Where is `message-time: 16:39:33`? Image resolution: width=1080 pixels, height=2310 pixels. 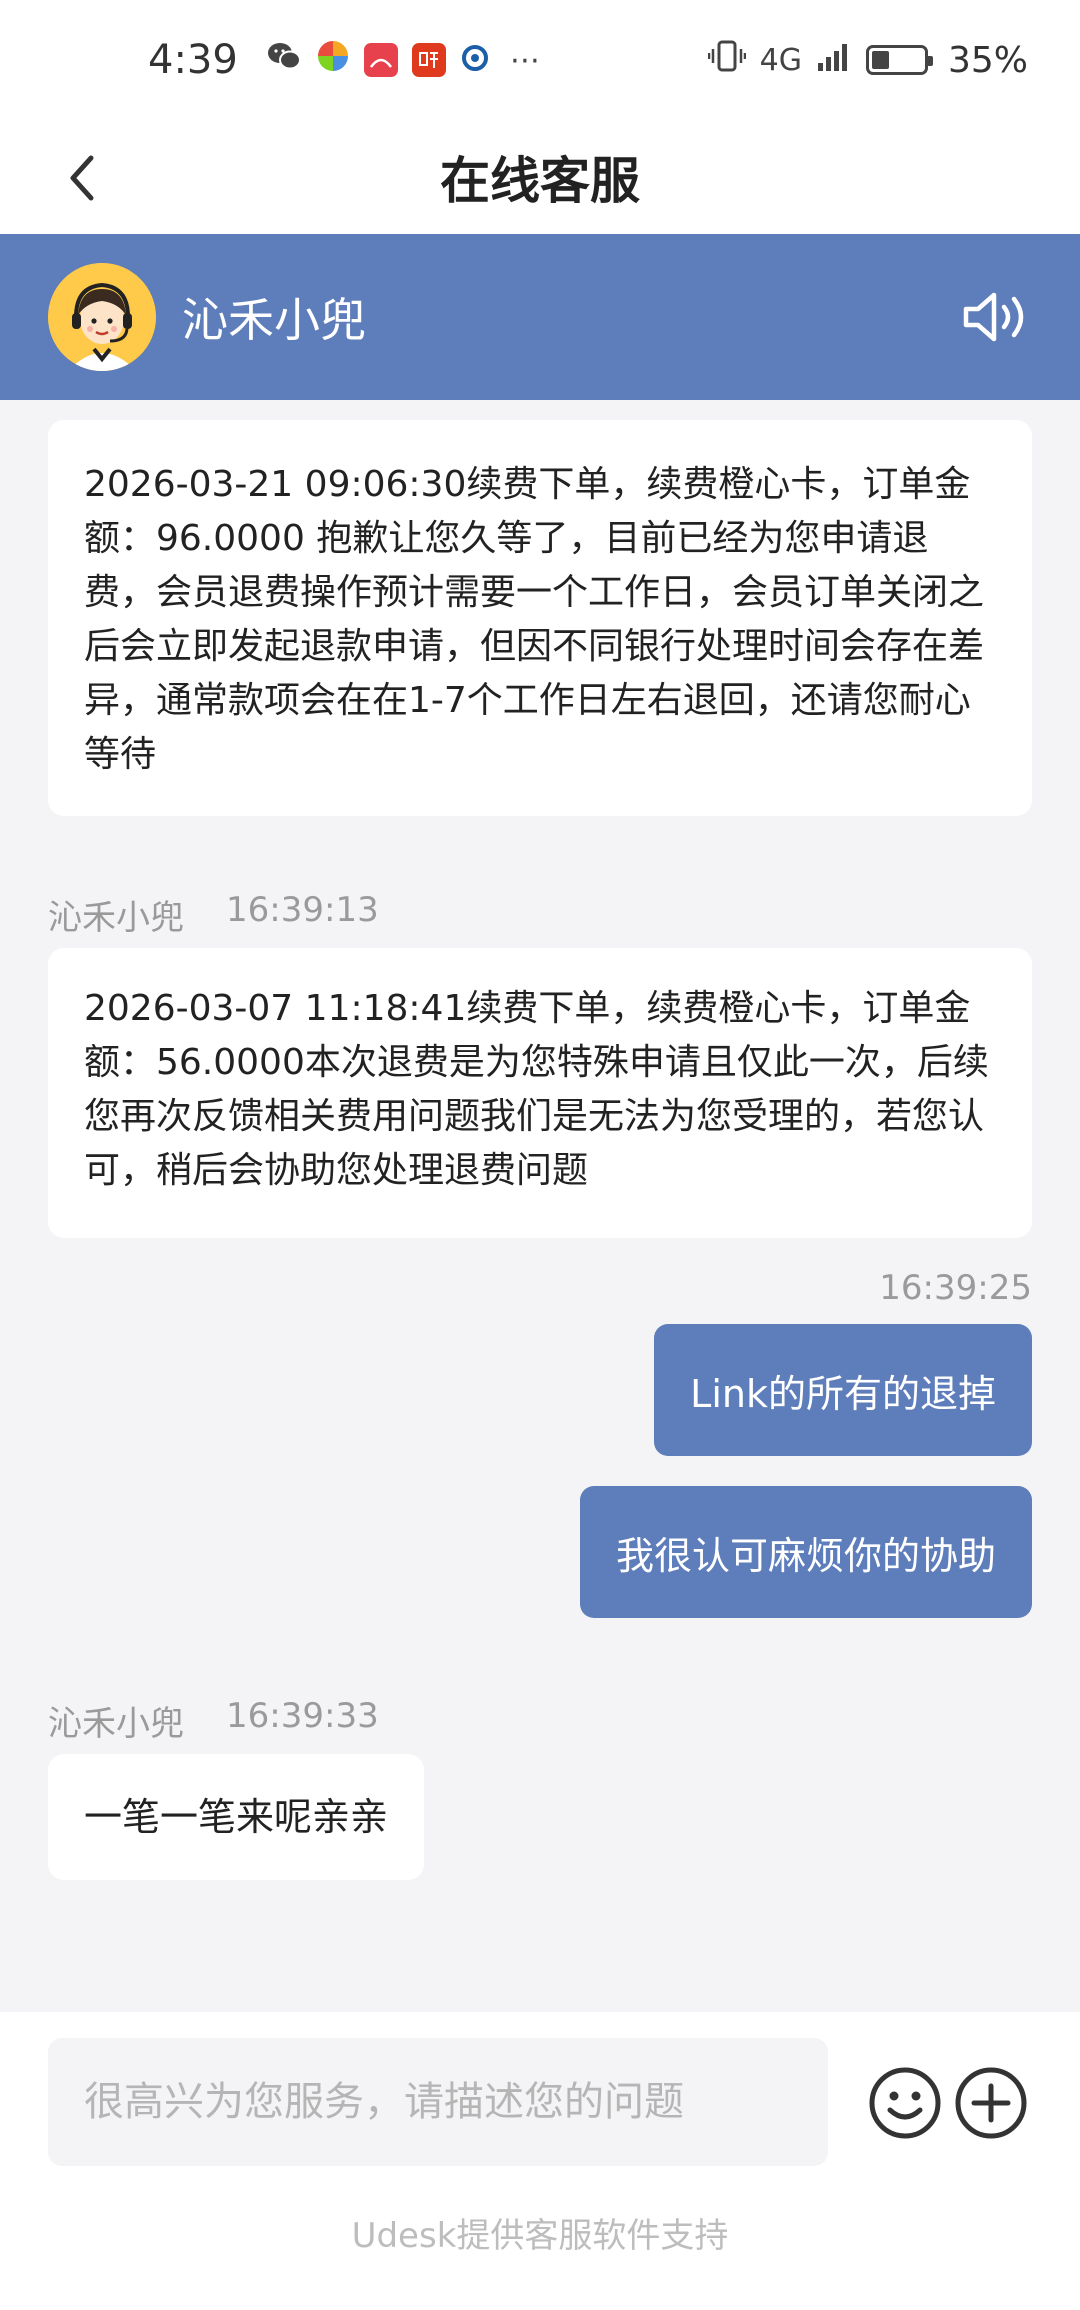 message-time: 16:39:33 is located at coordinates (302, 1716).